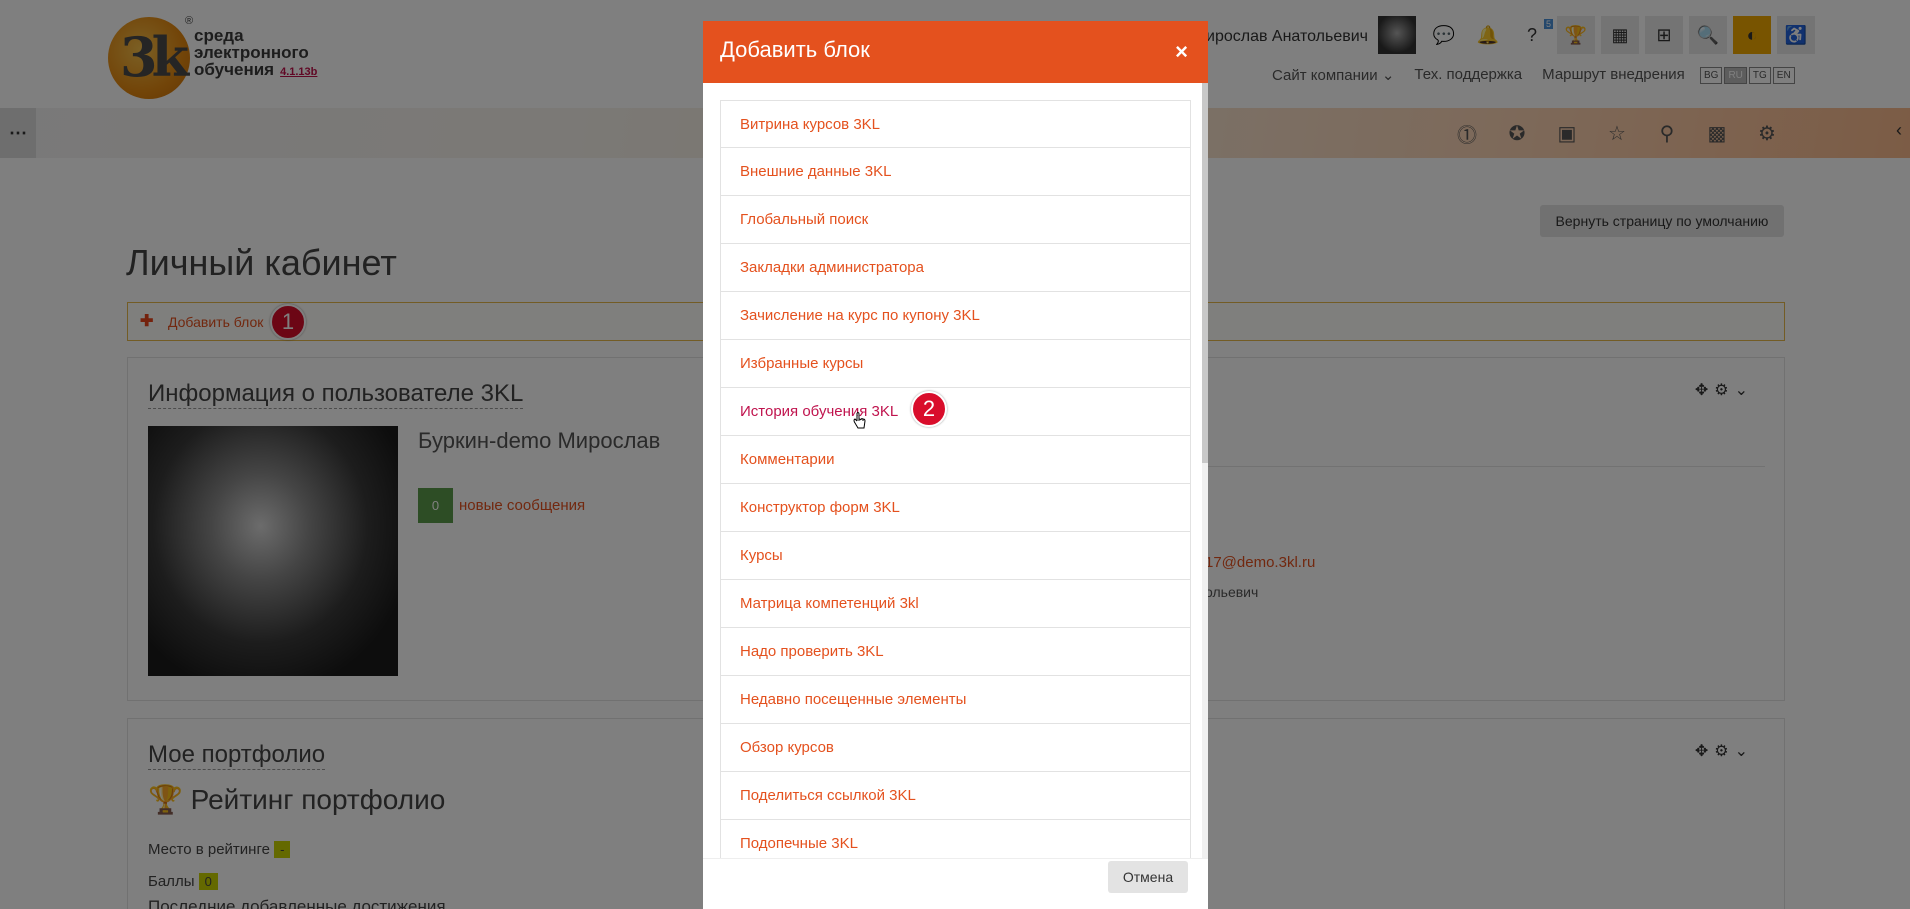 The height and width of the screenshot is (909, 1910). What do you see at coordinates (955, 508) in the screenshot?
I see `list-item: Конструктор форм 3KL` at bounding box center [955, 508].